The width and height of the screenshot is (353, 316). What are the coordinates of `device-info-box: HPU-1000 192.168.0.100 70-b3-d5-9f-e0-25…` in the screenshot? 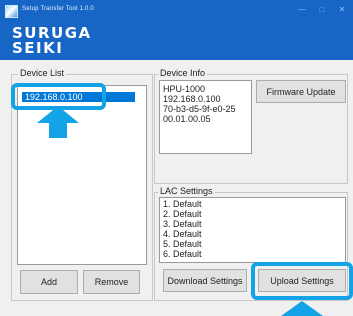 It's located at (205, 117).